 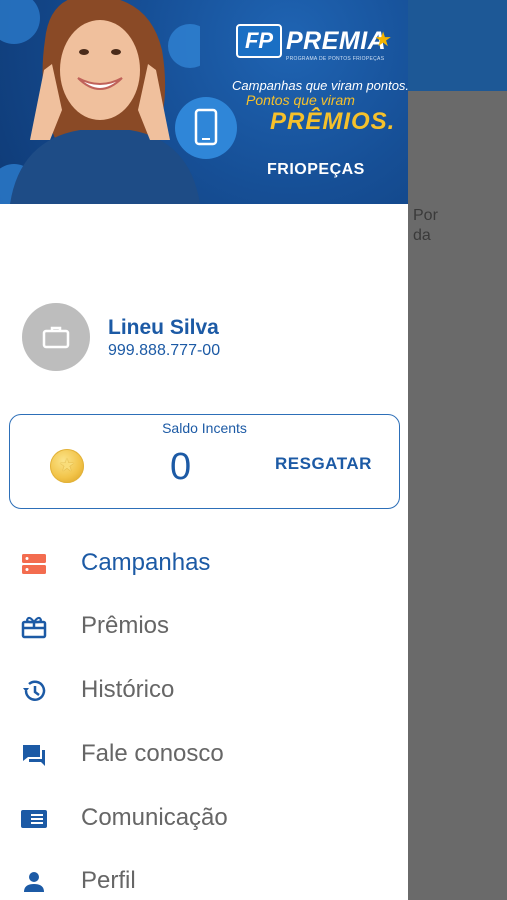 What do you see at coordinates (204, 877) in the screenshot?
I see `menu-item-perfil: Perfil` at bounding box center [204, 877].